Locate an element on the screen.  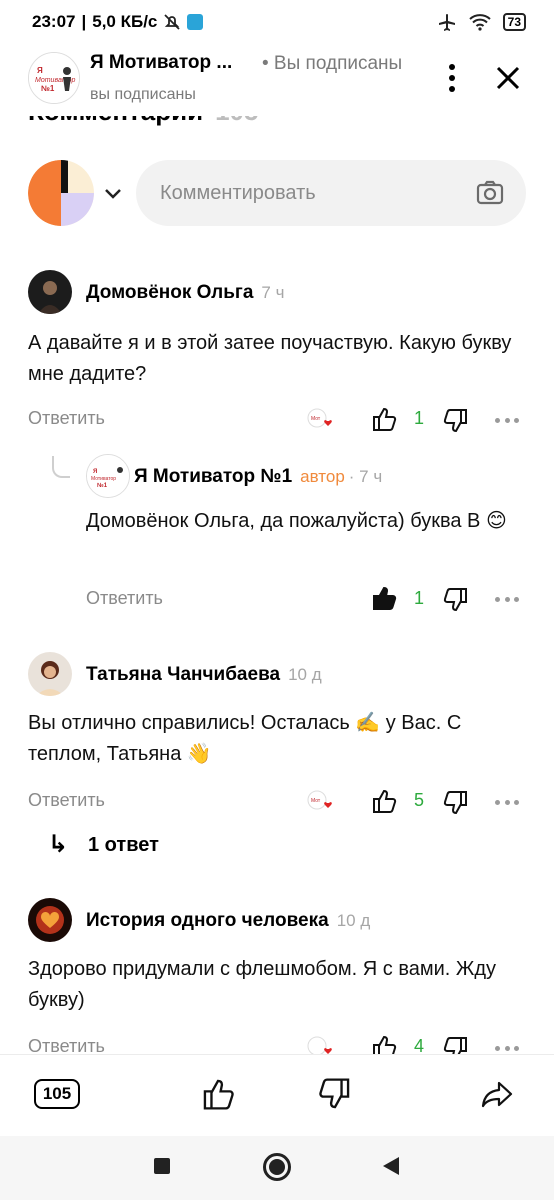
more-menu-button is located at coordinates (452, 78).